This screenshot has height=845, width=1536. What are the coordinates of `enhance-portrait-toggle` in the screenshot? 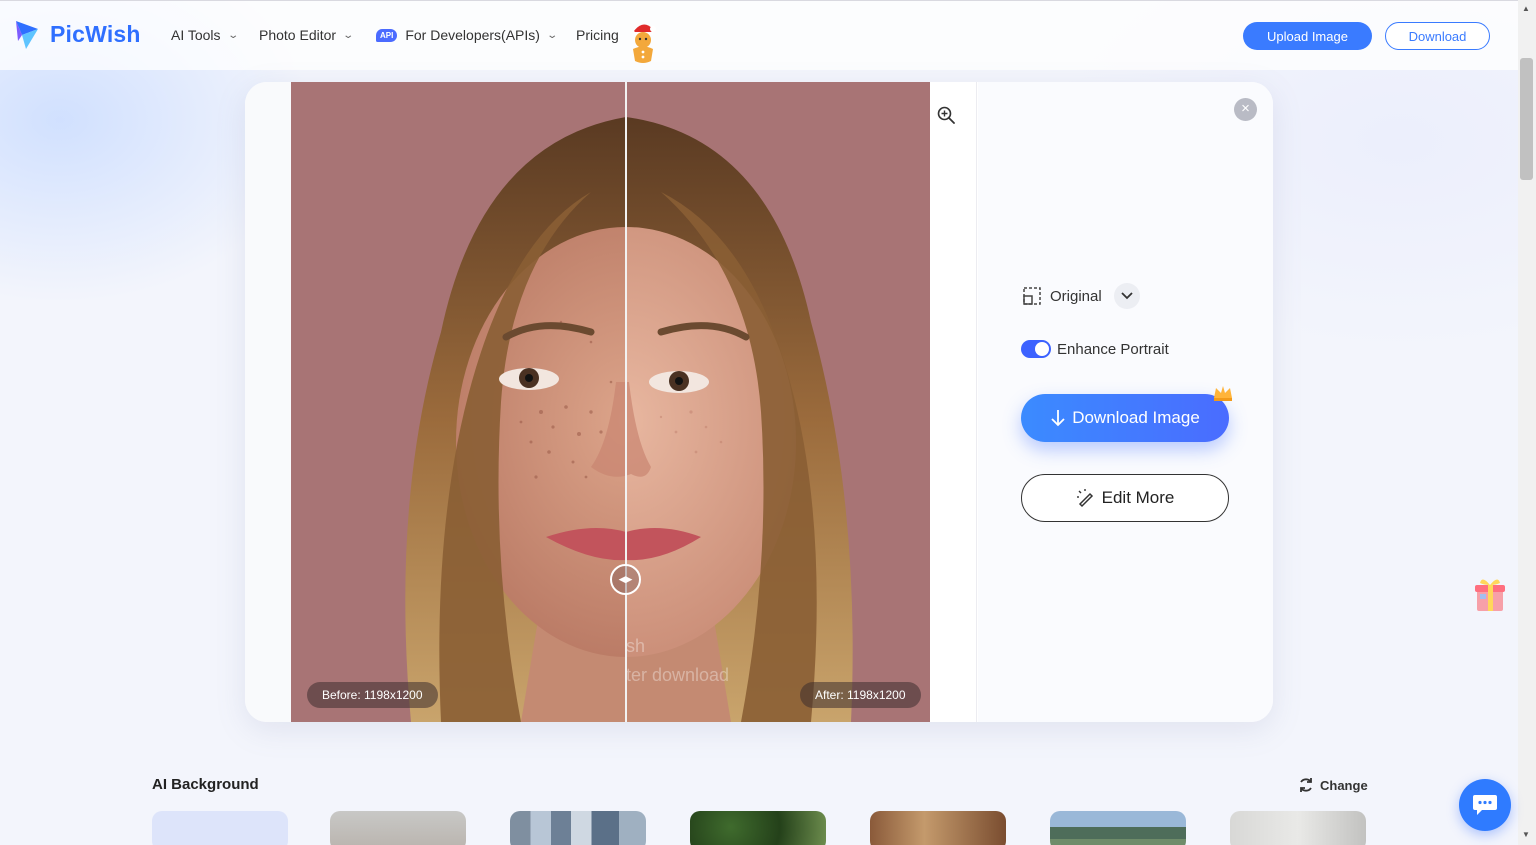 It's located at (1036, 349).